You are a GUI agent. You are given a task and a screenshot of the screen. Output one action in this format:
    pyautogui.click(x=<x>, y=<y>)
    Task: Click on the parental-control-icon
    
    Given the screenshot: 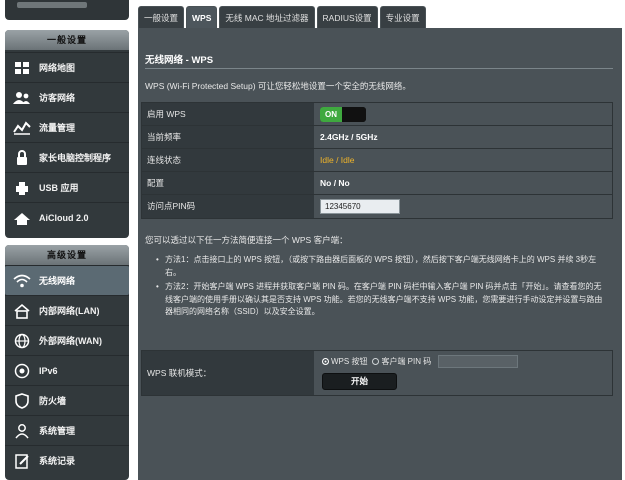 What is the action you would take?
    pyautogui.click(x=22, y=158)
    